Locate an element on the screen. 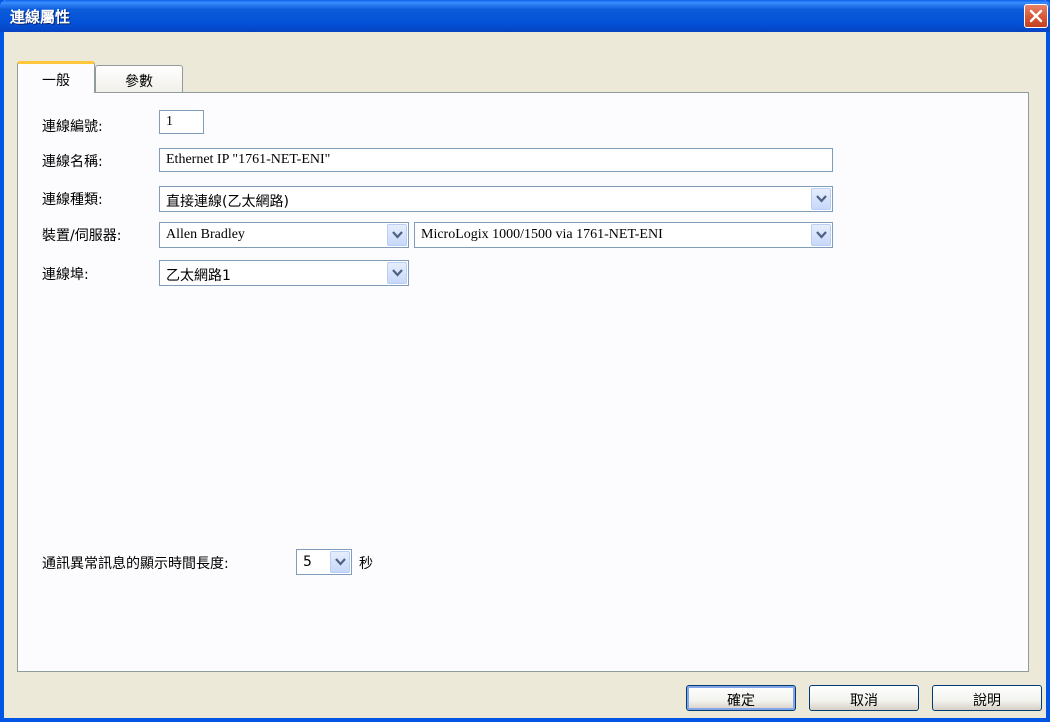 The height and width of the screenshot is (722, 1050). device-model-select: MicroLogix 1000/1500 via 1761-NET-ENI is located at coordinates (623, 235).